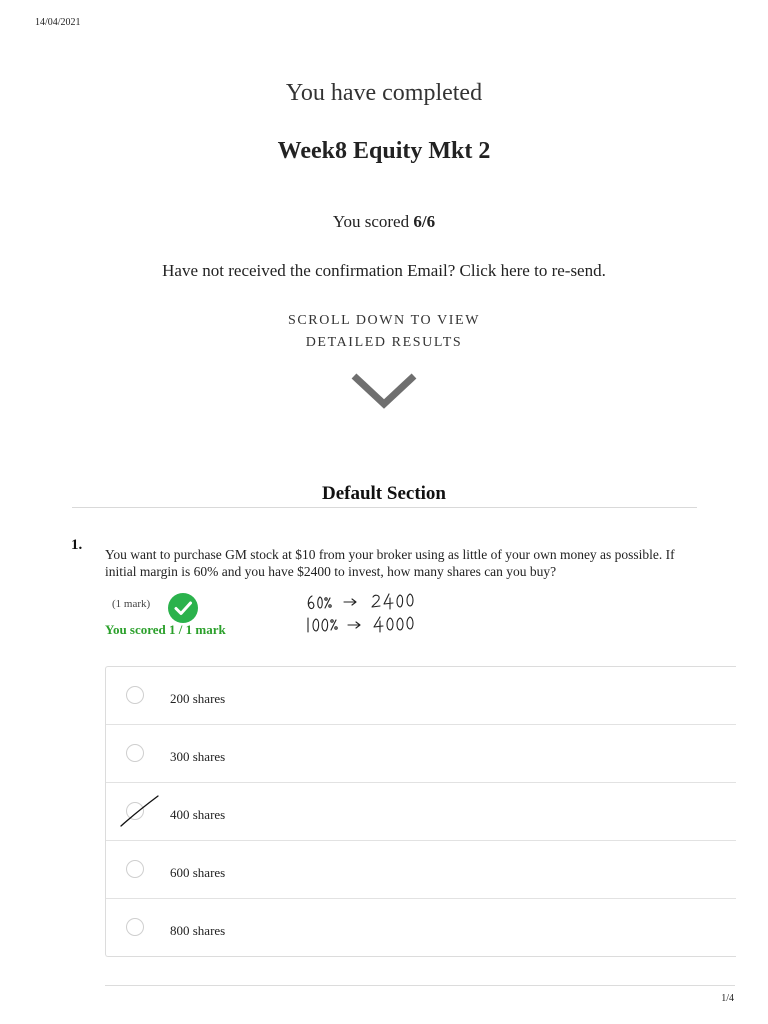 This screenshot has width=768, height=1024. Describe the element at coordinates (373, 221) in the screenshot. I see `score-prefix: You scored` at that location.